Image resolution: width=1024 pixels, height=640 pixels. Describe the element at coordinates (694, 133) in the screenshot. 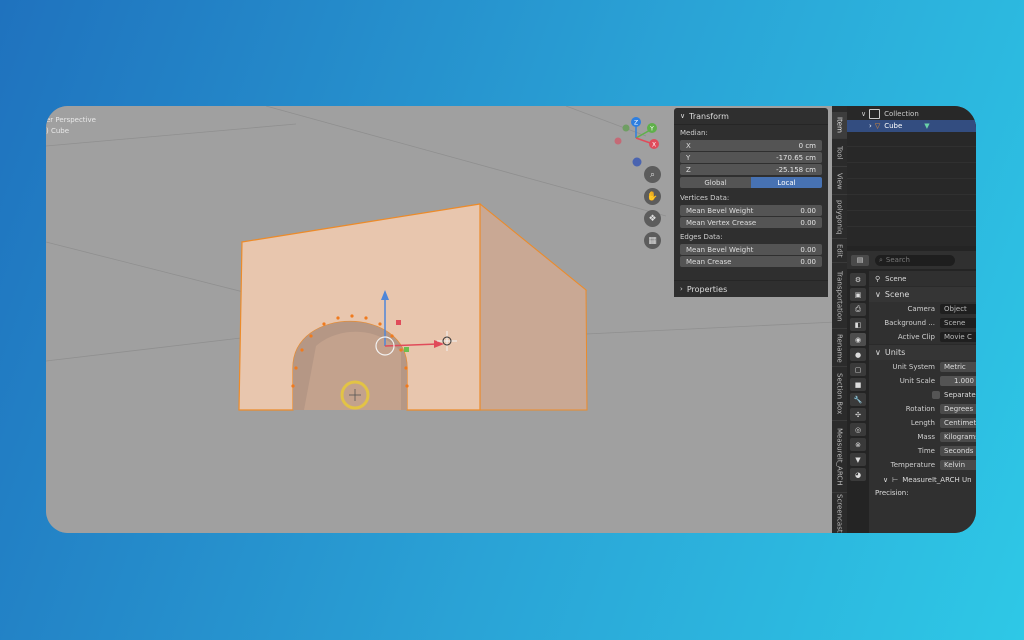

I see `median-label: Median:` at that location.